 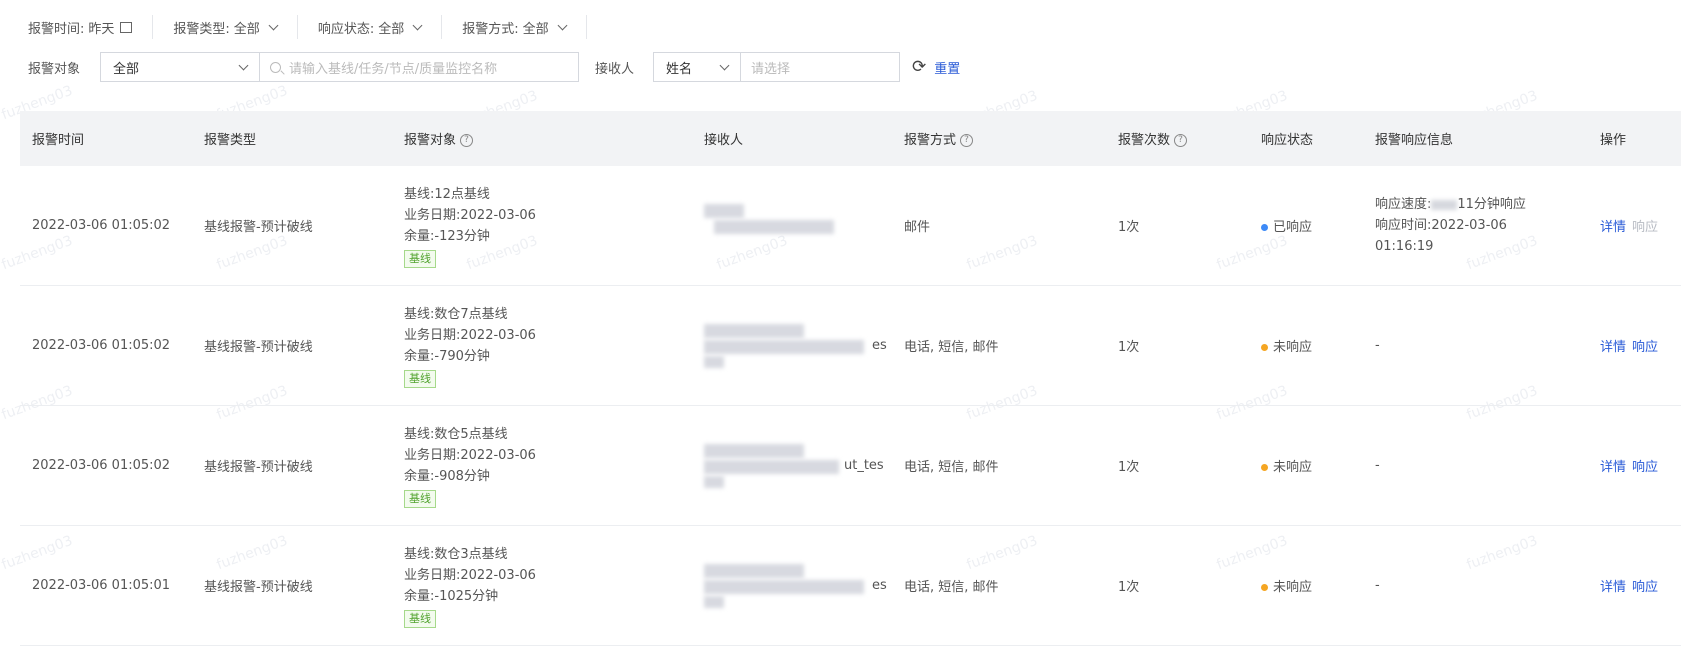 What do you see at coordinates (292, 138) in the screenshot?
I see `header-alarm-type: 报警类型` at bounding box center [292, 138].